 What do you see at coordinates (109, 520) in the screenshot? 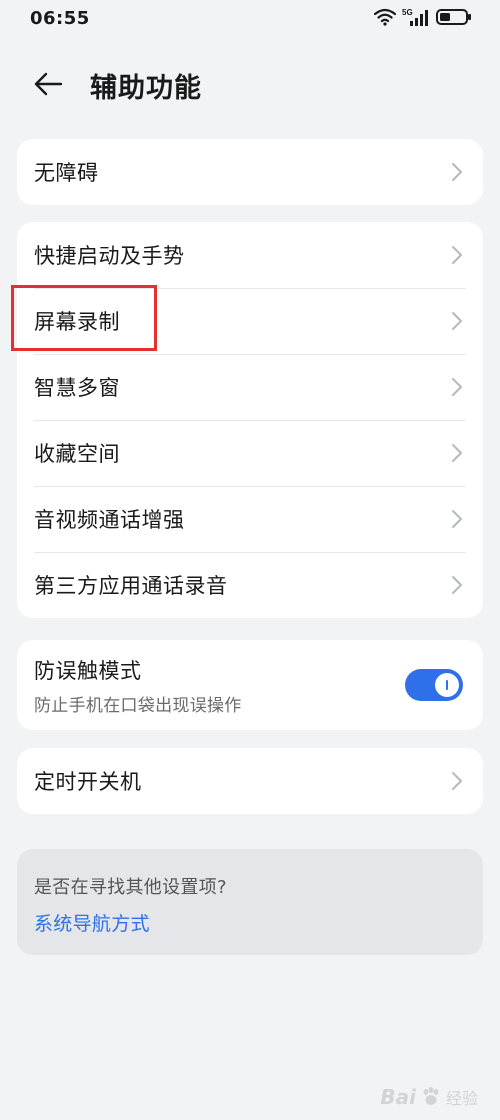
I see `list-item-label: 音视频通话增强` at bounding box center [109, 520].